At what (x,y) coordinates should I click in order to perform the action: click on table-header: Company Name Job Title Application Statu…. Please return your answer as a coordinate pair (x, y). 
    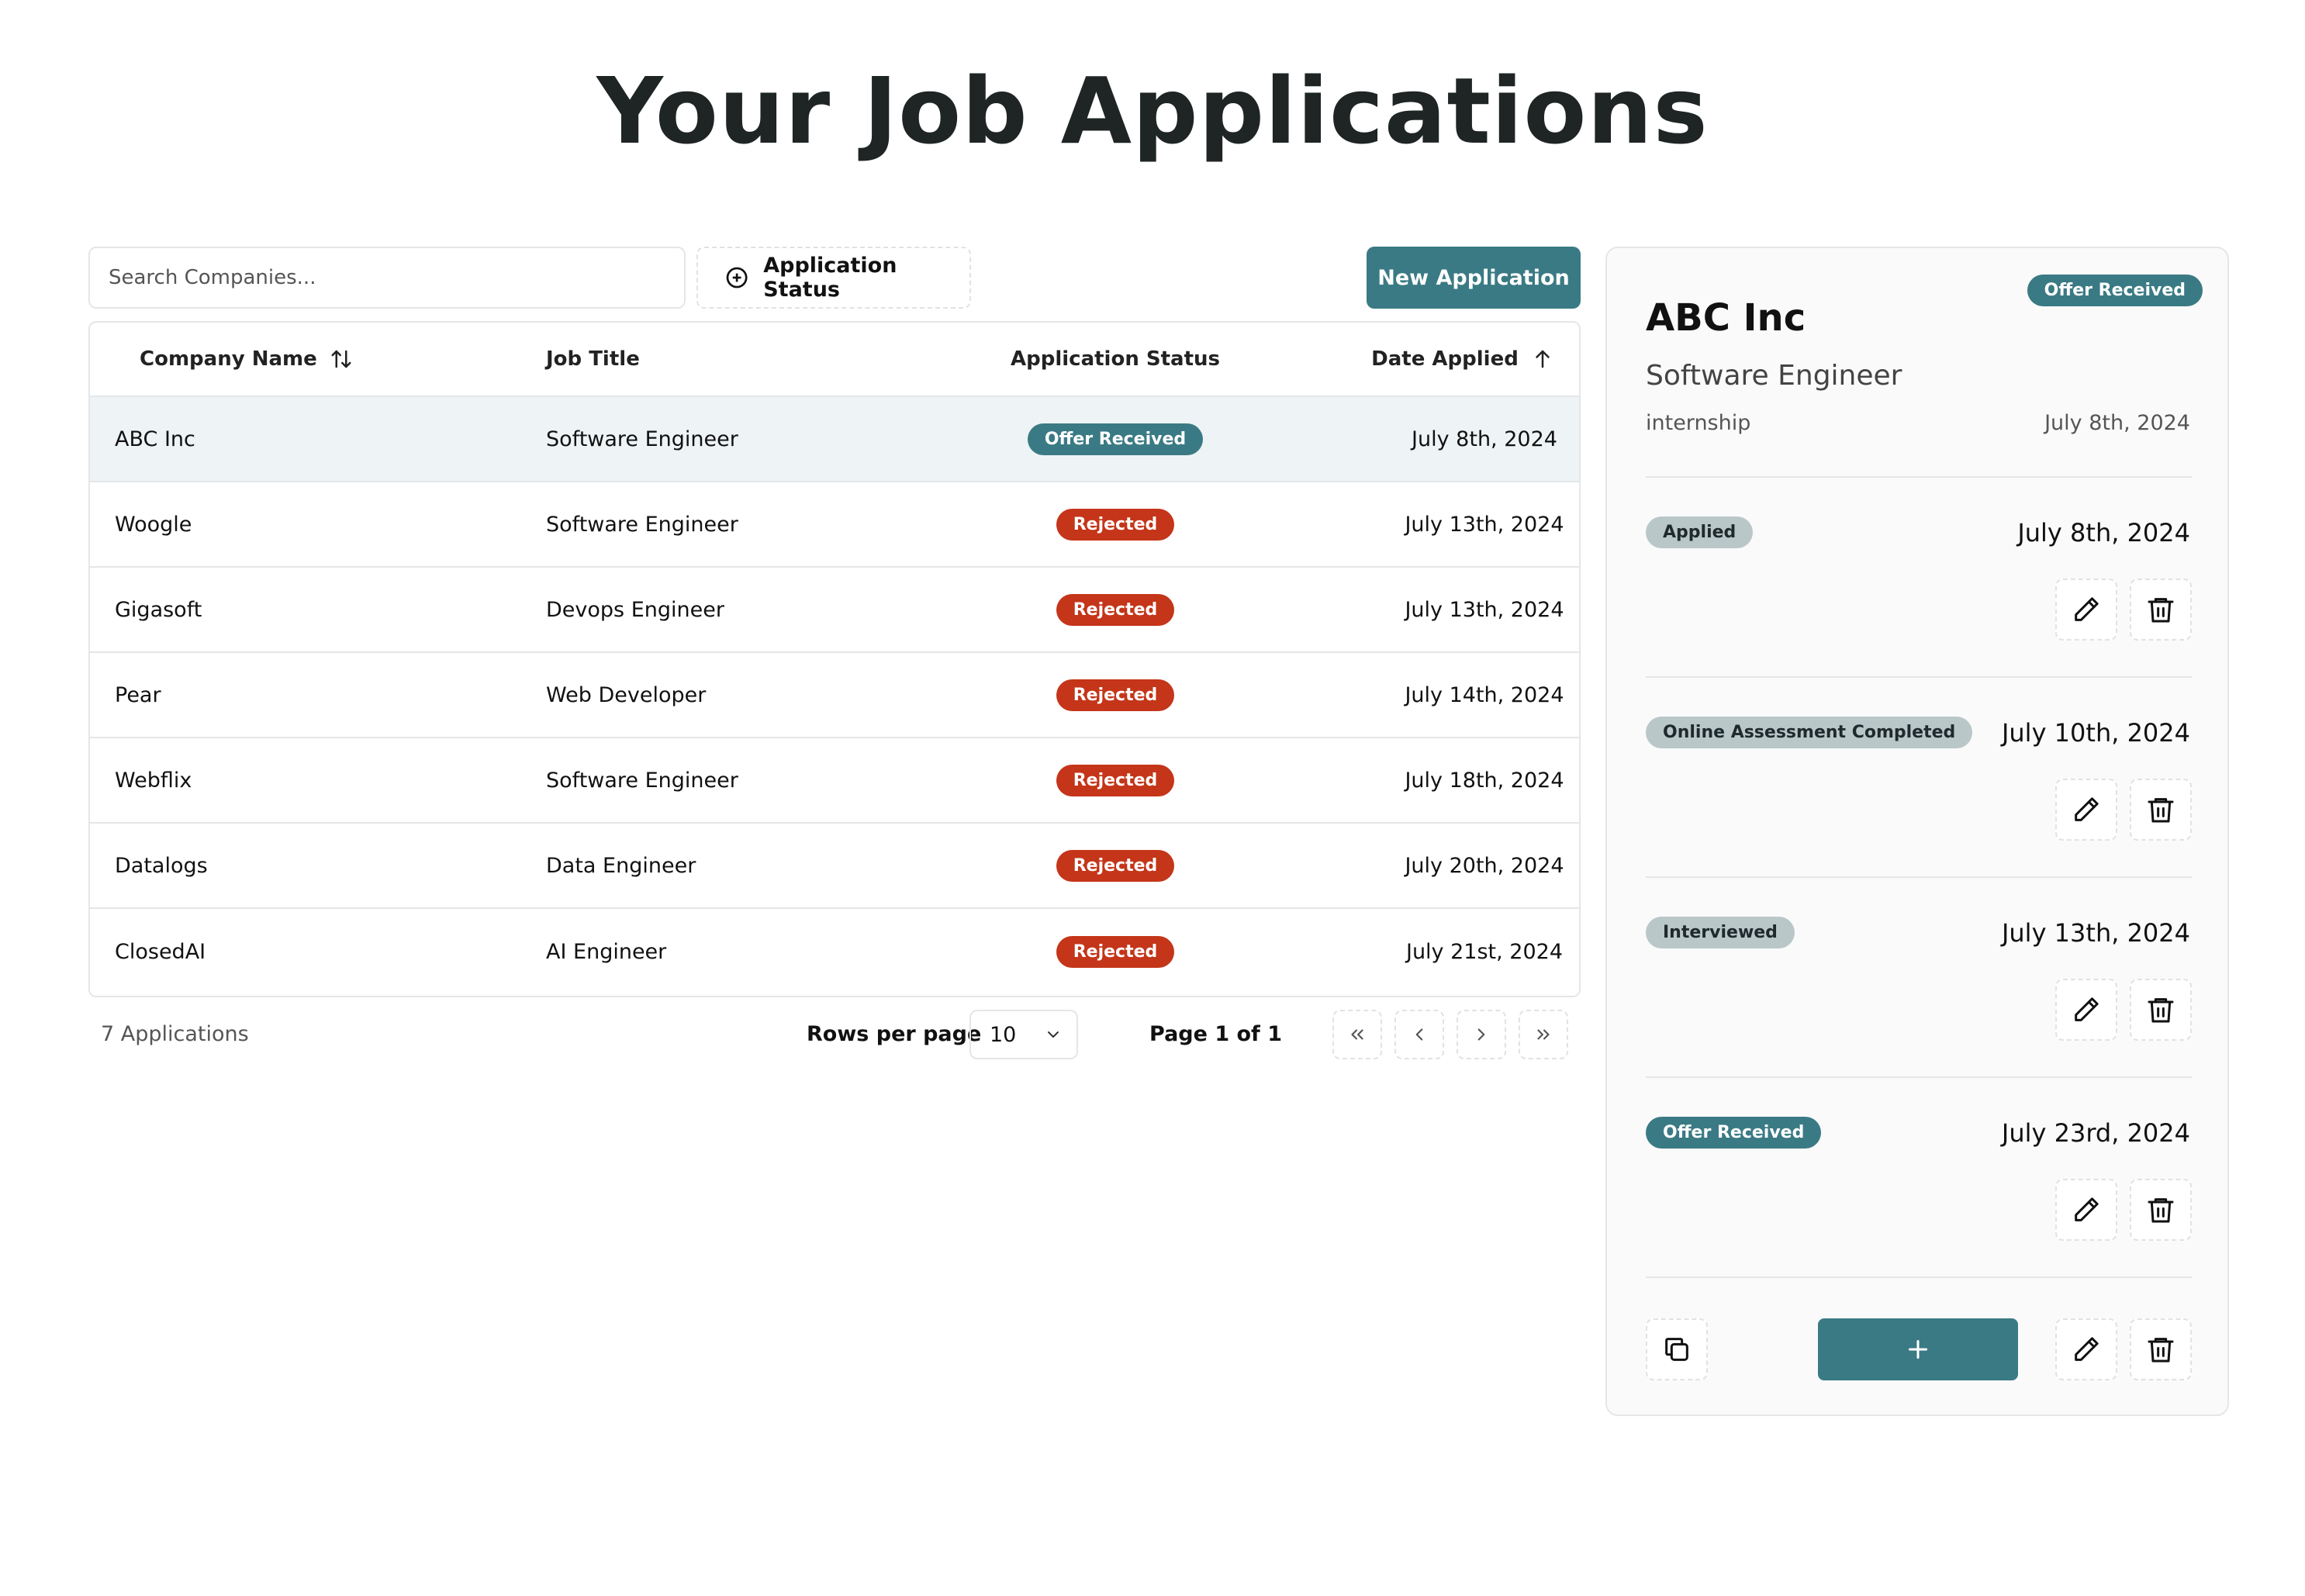
    Looking at the image, I should click on (834, 360).